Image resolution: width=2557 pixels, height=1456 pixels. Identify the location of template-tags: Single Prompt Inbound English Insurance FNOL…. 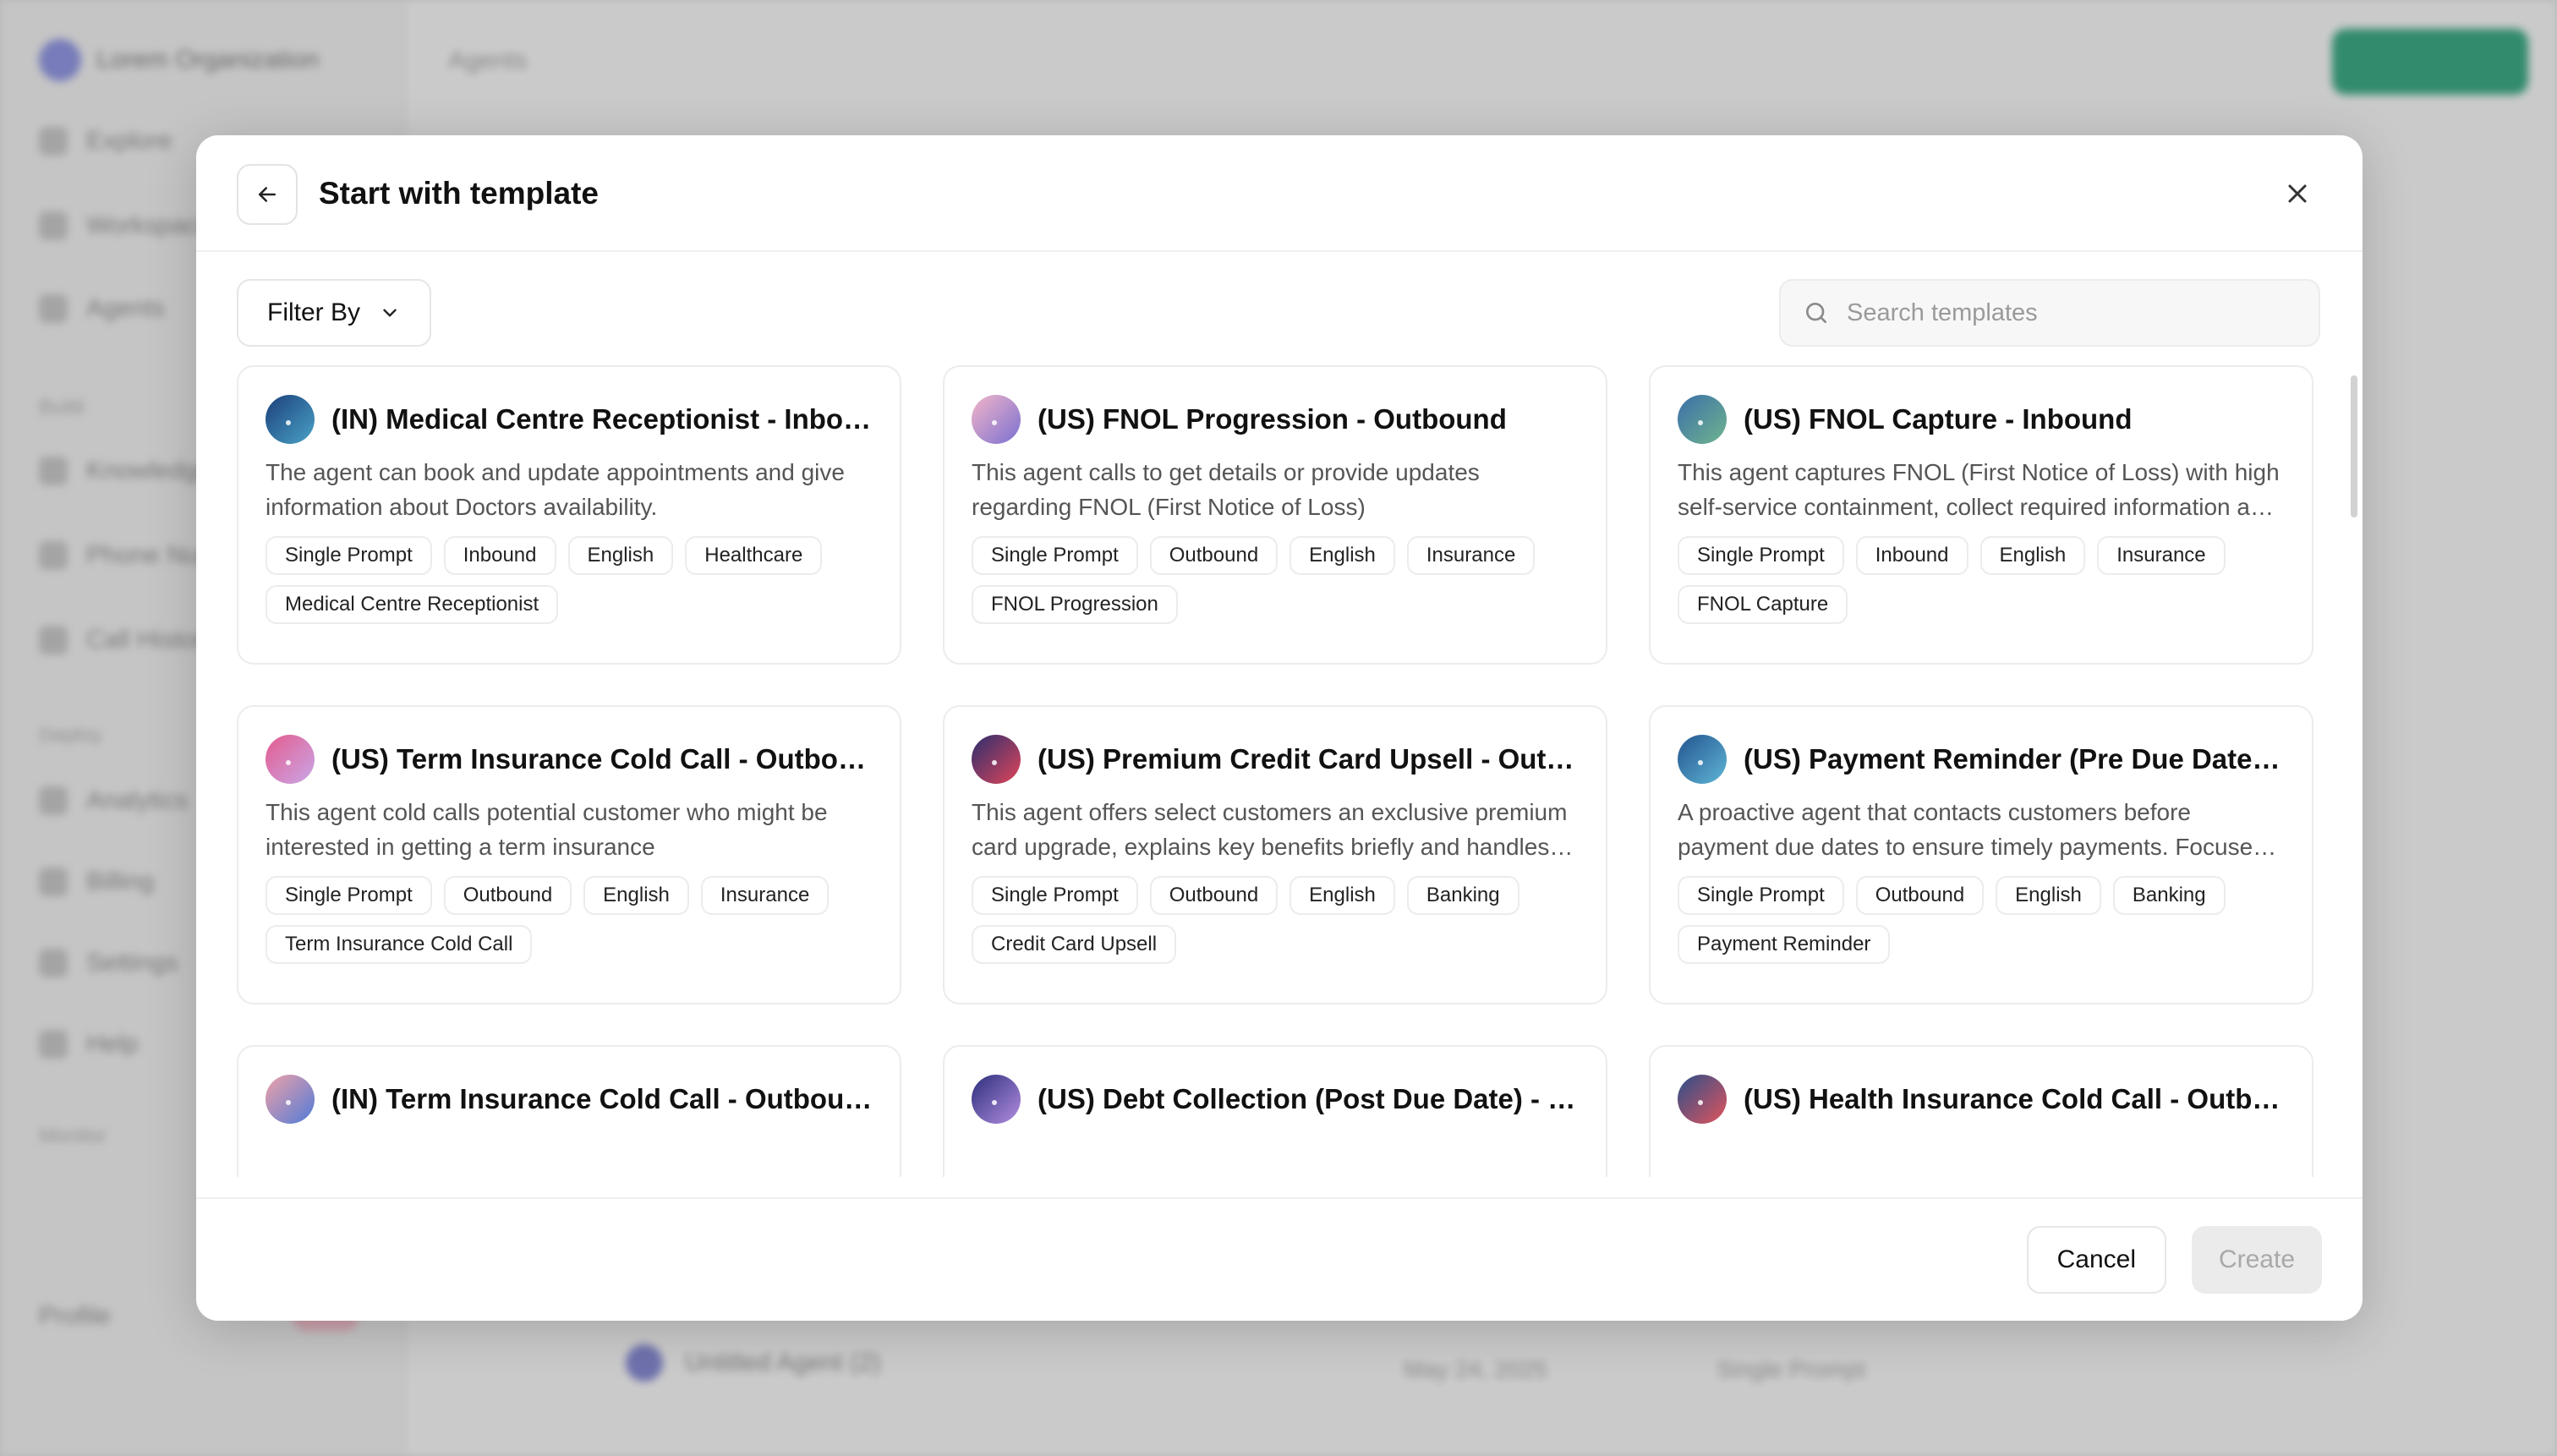
(1974, 580).